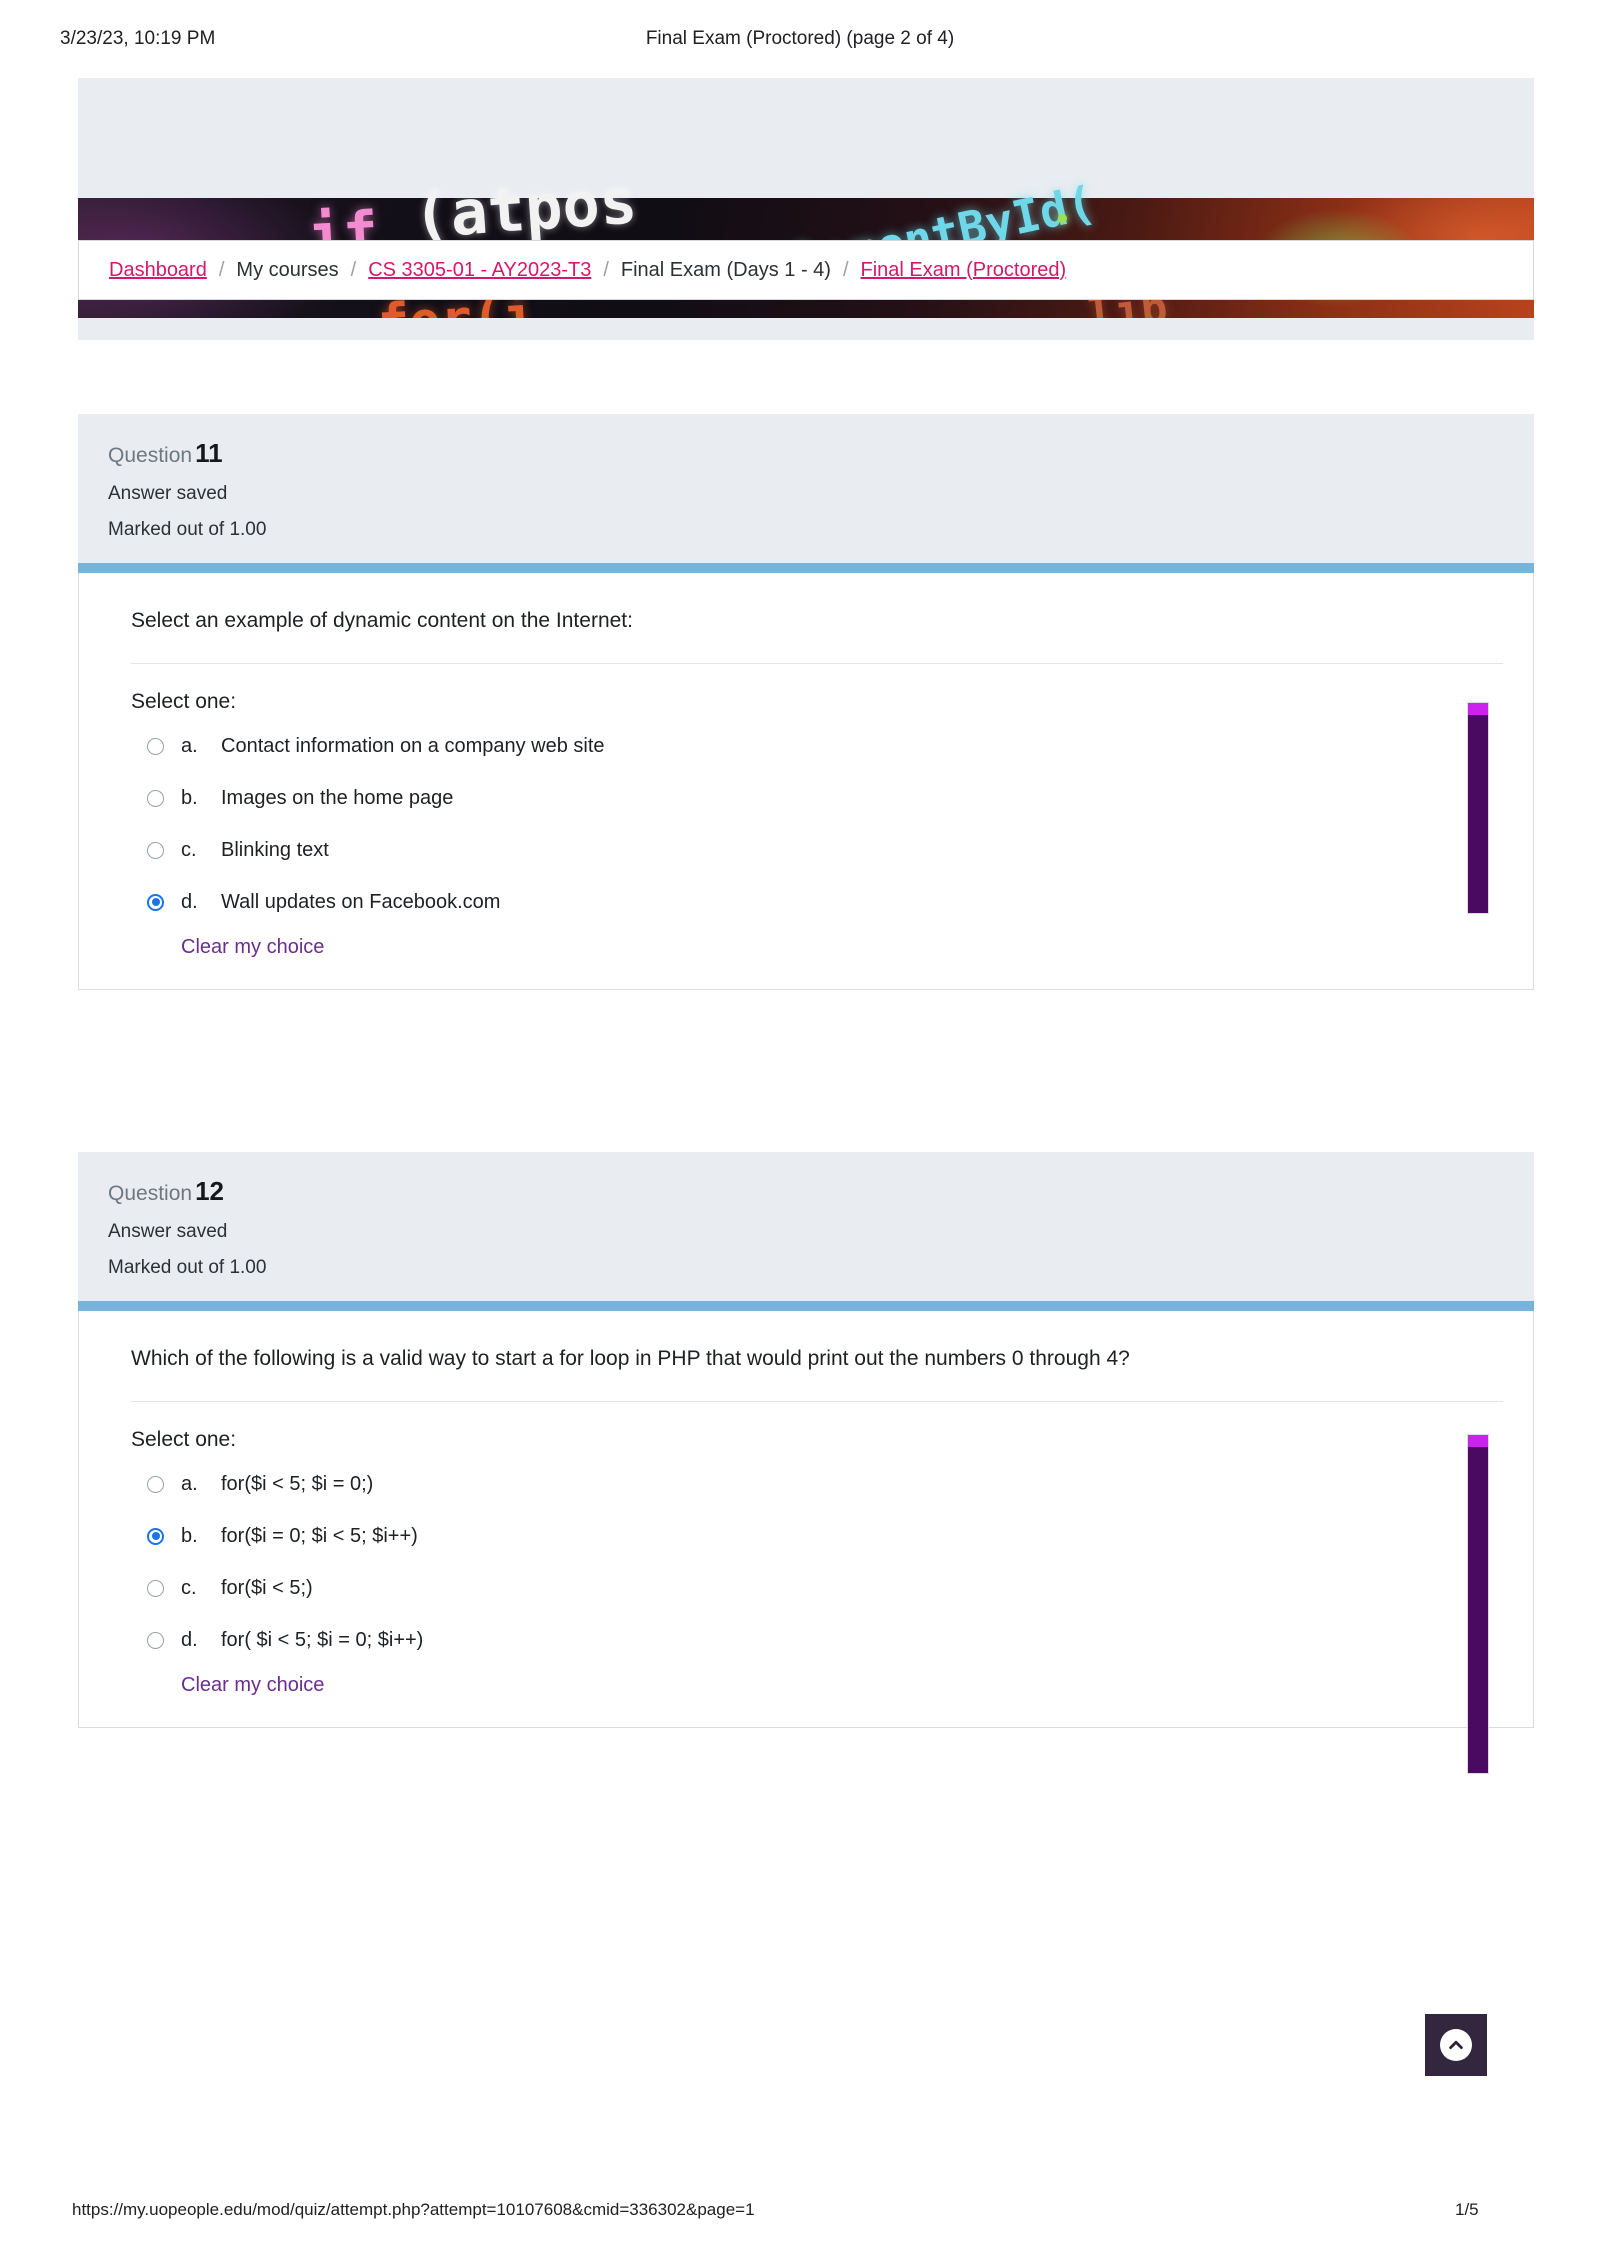  Describe the element at coordinates (168, 493) in the screenshot. I see `question-state-11: Answer saved` at that location.